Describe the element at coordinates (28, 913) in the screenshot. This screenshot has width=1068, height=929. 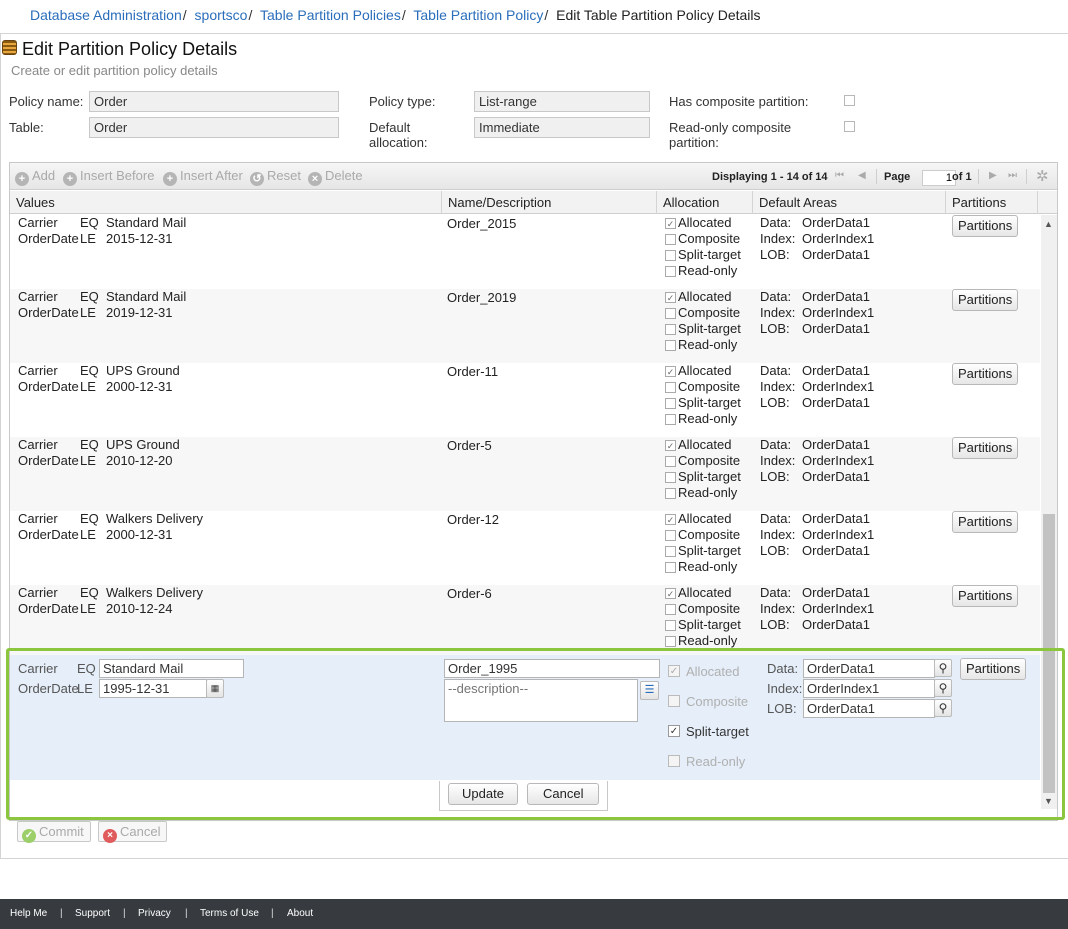
I see `footer-link-help: Help Me` at that location.